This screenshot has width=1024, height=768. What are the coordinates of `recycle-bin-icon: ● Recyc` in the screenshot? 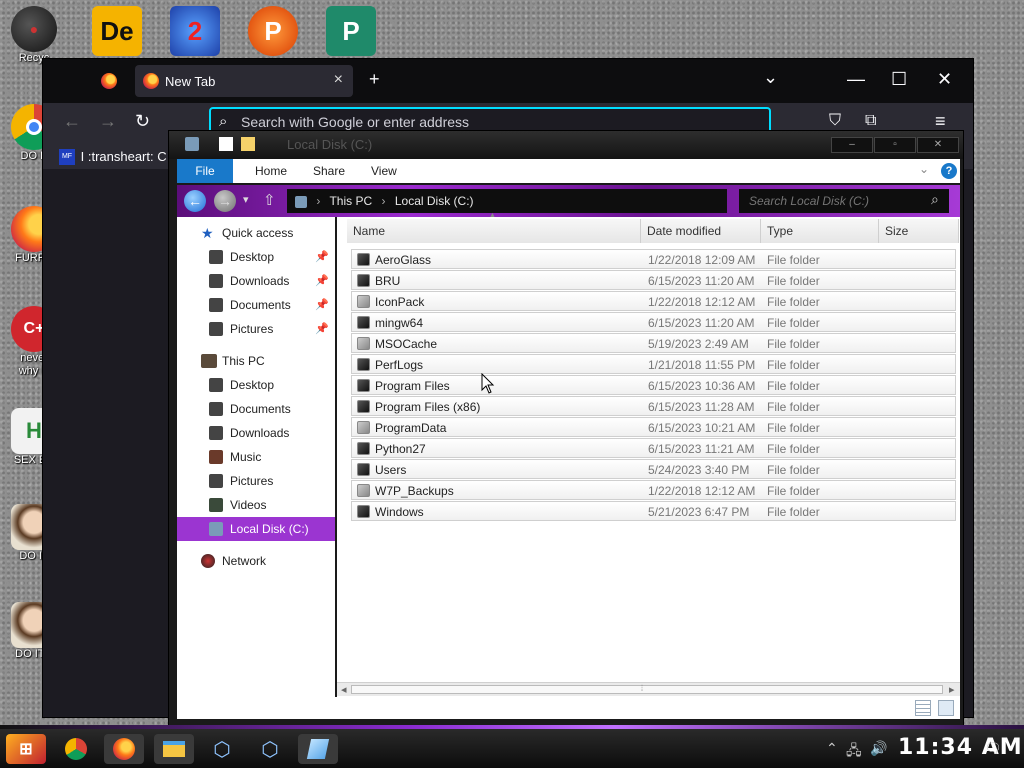 It's located at (34, 35).